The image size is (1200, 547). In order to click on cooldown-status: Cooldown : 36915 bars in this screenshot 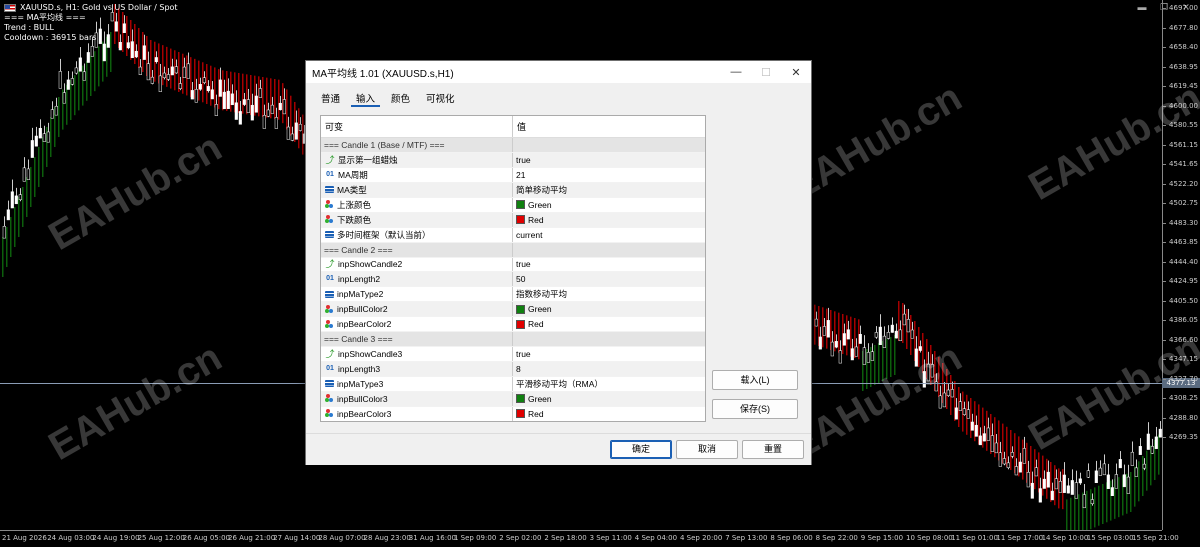, I will do `click(50, 37)`.